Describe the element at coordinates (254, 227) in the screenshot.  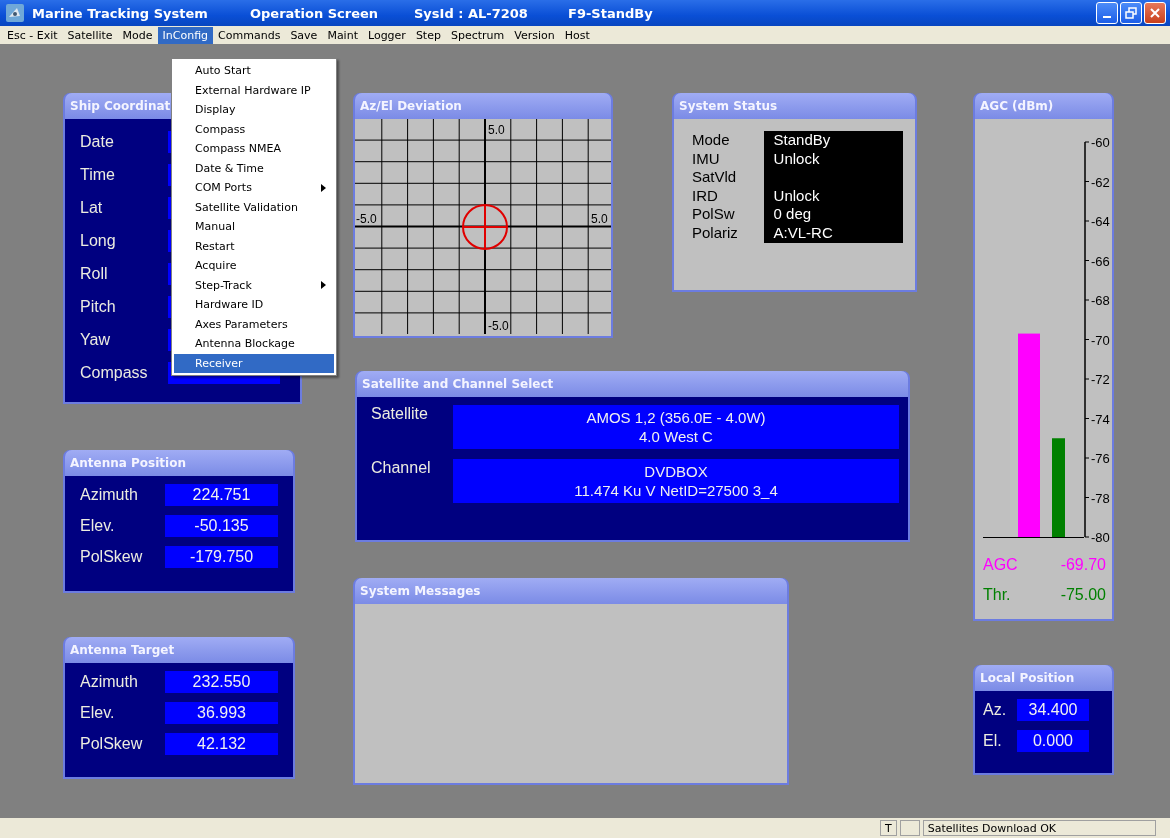
I see `menu-item: Manual` at that location.